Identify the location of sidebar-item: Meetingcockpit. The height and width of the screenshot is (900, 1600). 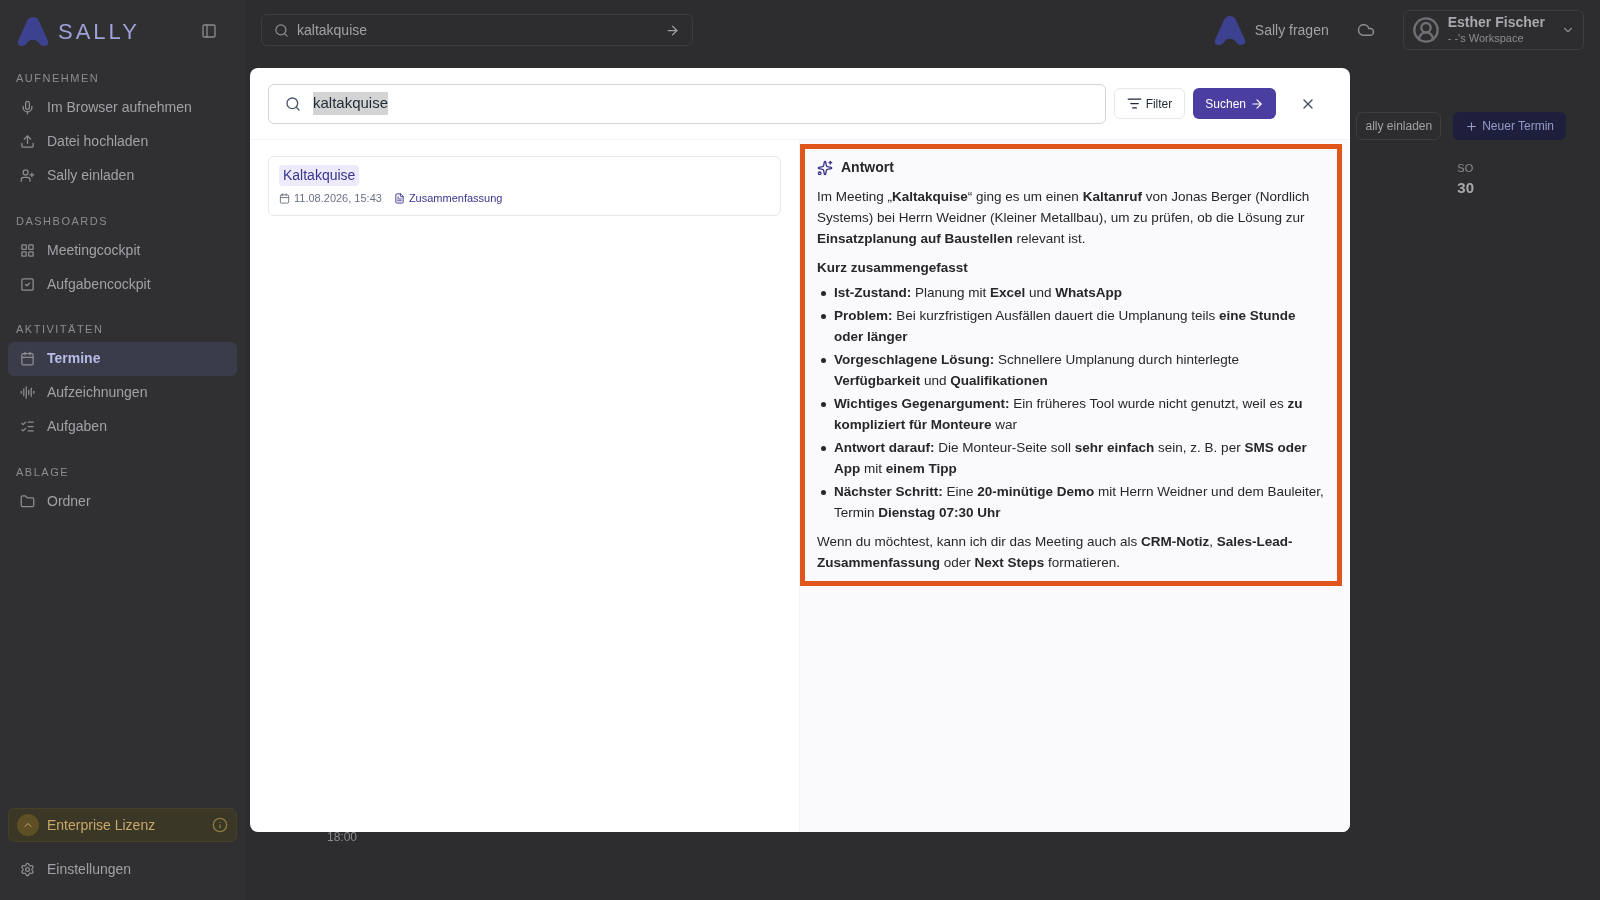
(122, 250).